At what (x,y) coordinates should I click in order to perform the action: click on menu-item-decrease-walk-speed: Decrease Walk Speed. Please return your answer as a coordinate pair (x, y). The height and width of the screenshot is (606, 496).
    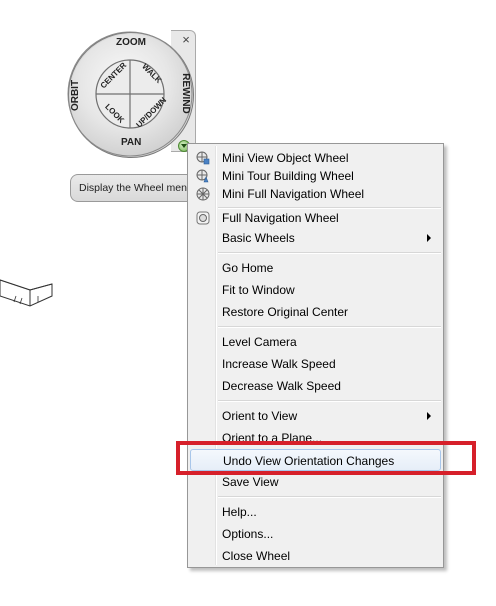
    Looking at the image, I should click on (315, 386).